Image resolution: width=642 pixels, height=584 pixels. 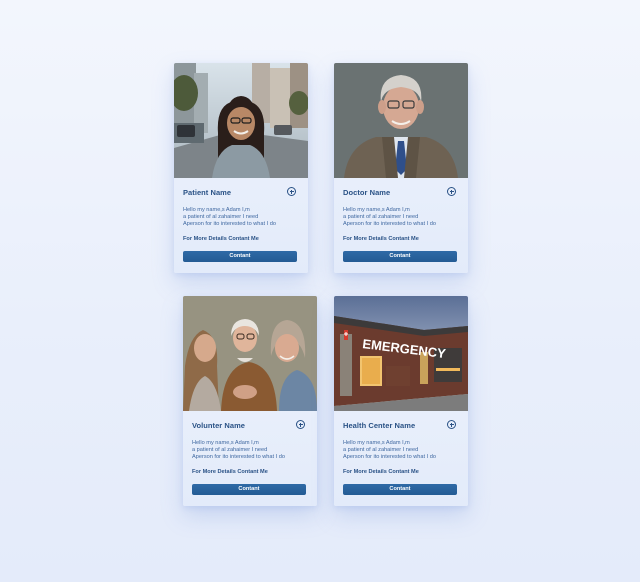 What do you see at coordinates (401, 353) in the screenshot?
I see `emergency-building-photo: EMERGENCY` at bounding box center [401, 353].